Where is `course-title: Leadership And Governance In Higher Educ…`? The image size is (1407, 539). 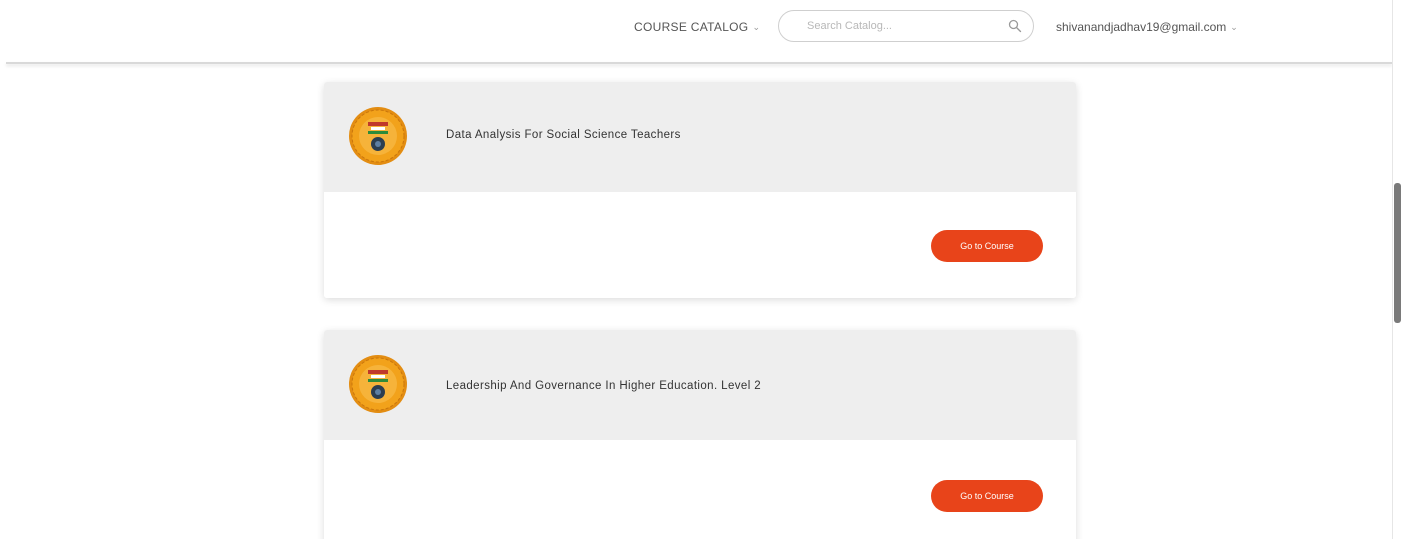 course-title: Leadership And Governance In Higher Educ… is located at coordinates (603, 386).